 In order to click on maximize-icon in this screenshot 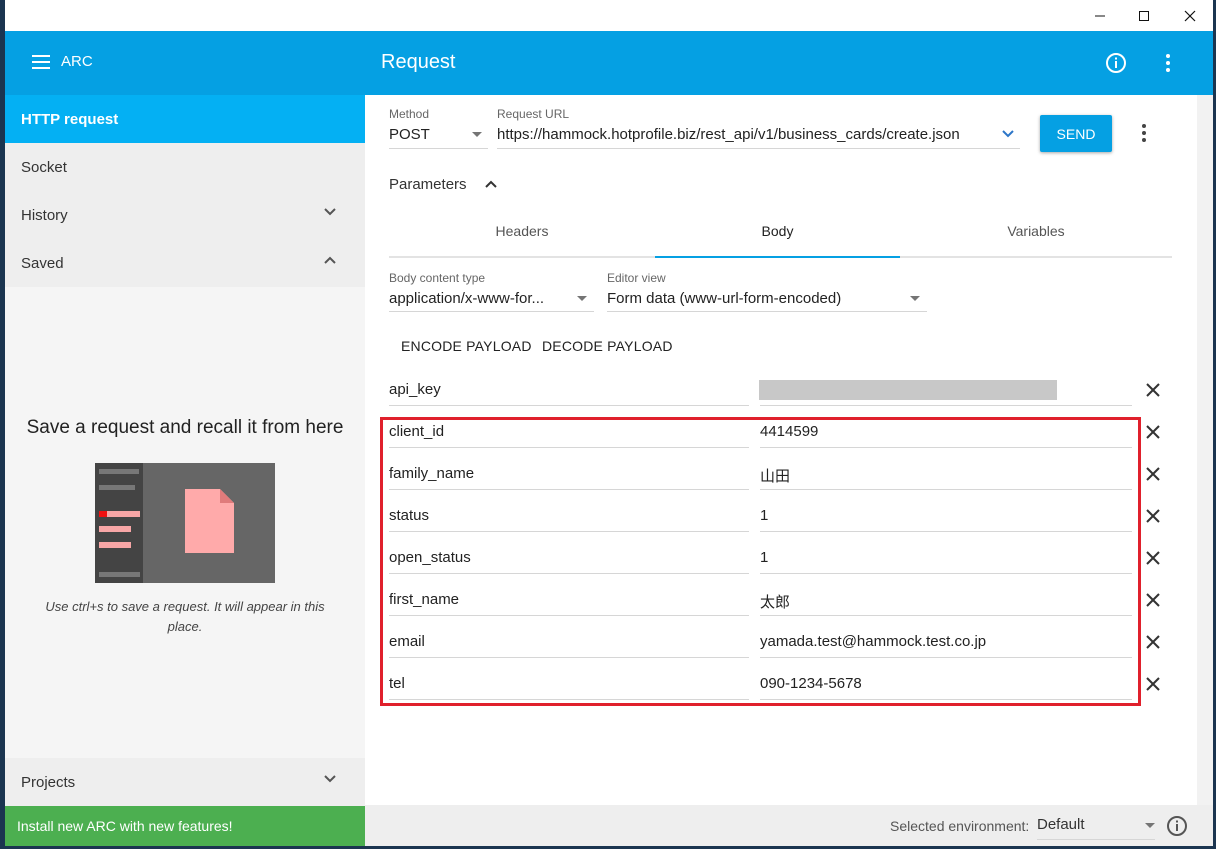, I will do `click(1144, 15)`.